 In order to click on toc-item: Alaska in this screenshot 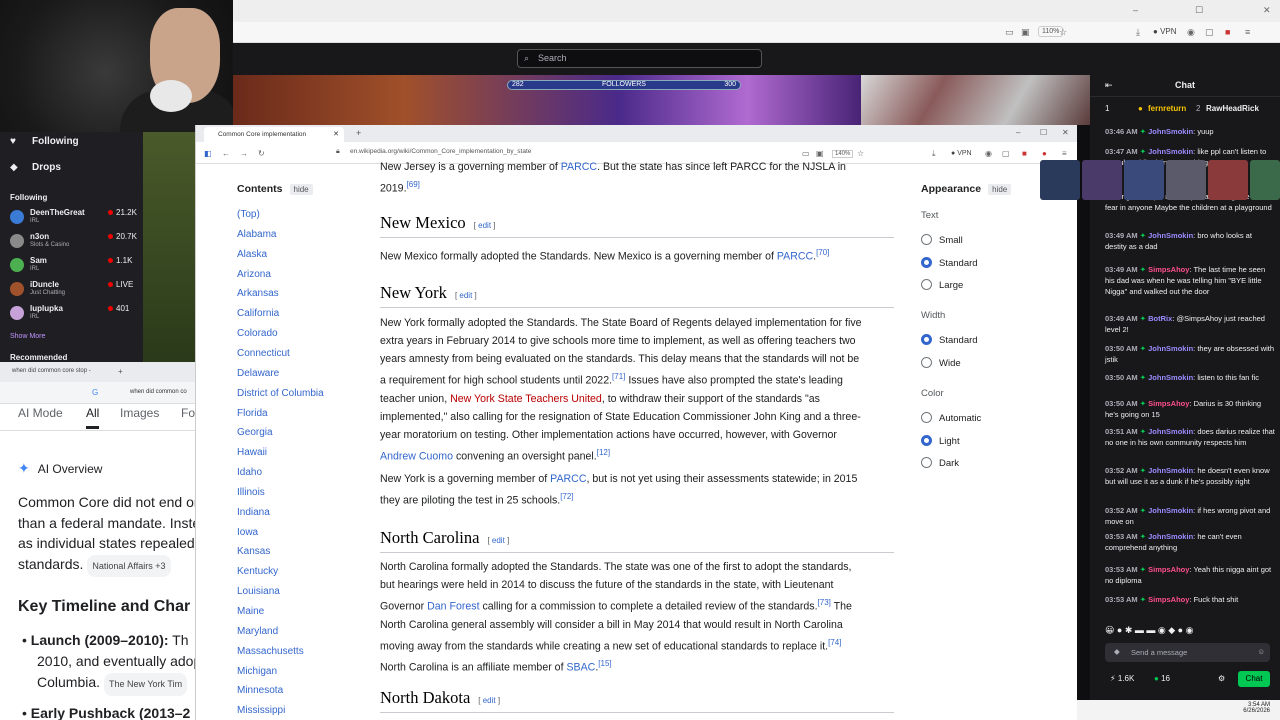, I will do `click(252, 254)`.